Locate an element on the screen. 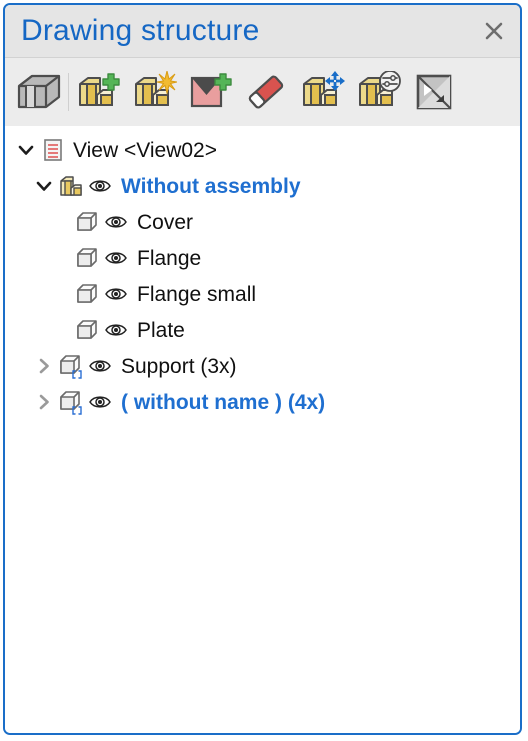 Image resolution: width=528 pixels, height=741 pixels. page-title: Drawing structure is located at coordinates (140, 30).